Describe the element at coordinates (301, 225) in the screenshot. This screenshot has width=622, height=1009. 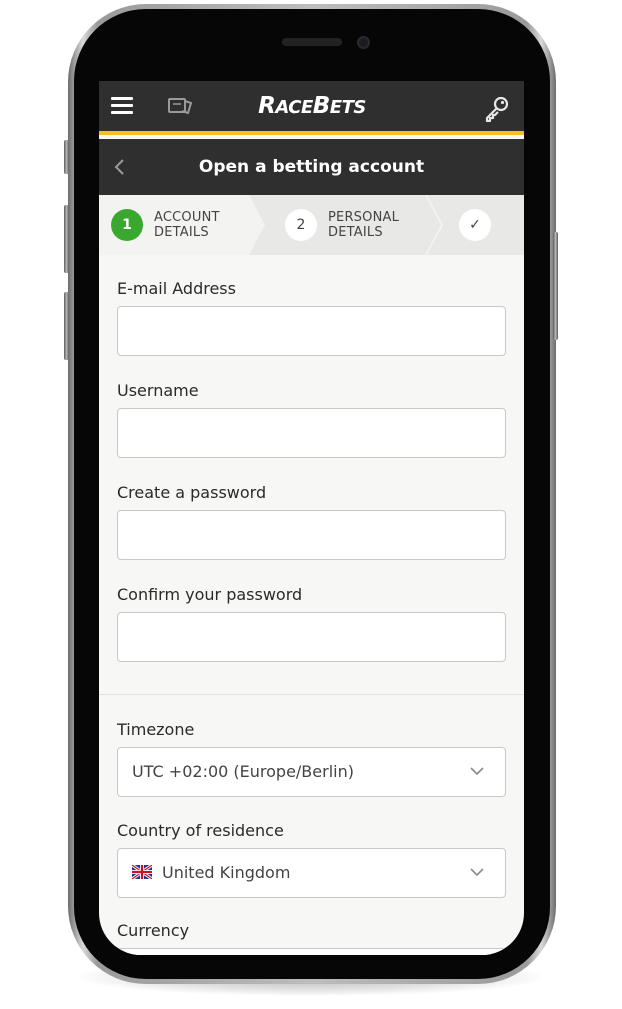
I see `step-2-circle: 2` at that location.